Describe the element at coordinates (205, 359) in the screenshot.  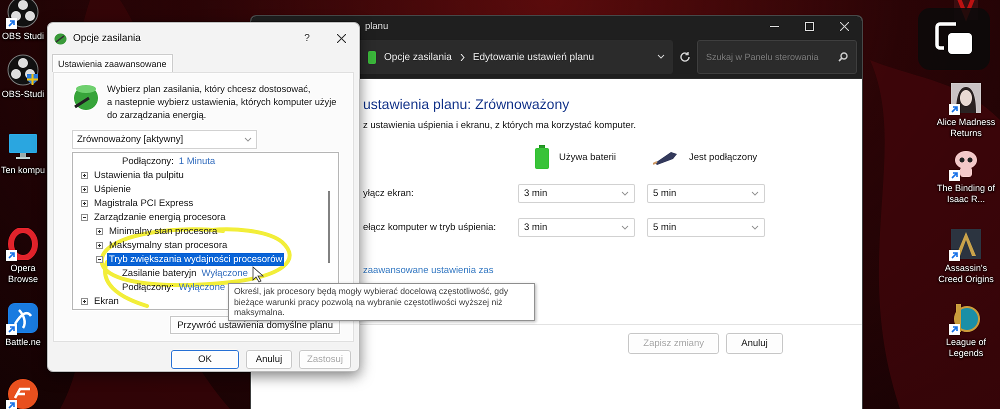
I see `dialog-button: OK` at that location.